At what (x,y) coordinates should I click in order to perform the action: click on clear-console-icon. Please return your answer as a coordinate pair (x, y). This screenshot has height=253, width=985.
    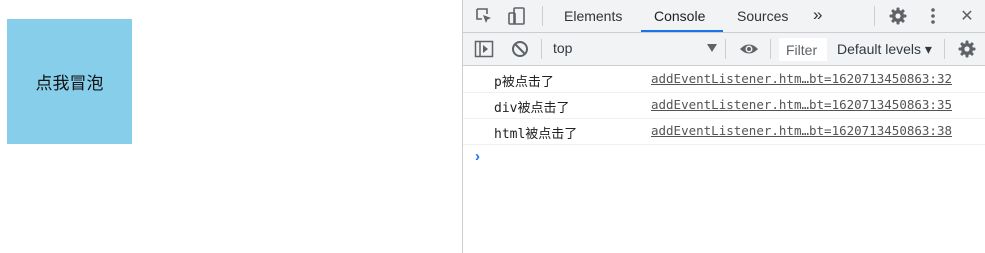
    Looking at the image, I should click on (520, 49).